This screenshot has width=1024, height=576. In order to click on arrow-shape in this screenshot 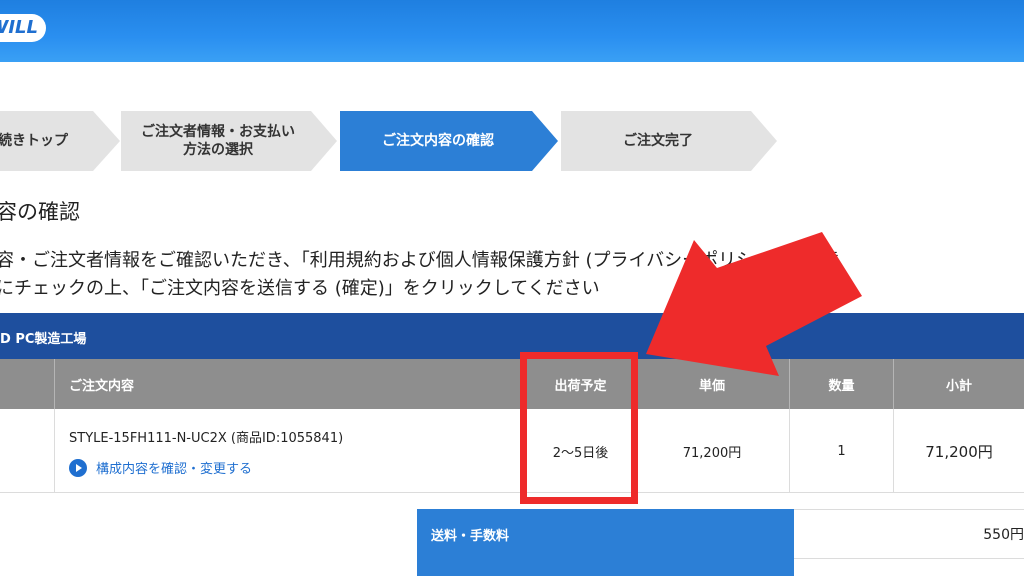, I will do `click(754, 304)`.